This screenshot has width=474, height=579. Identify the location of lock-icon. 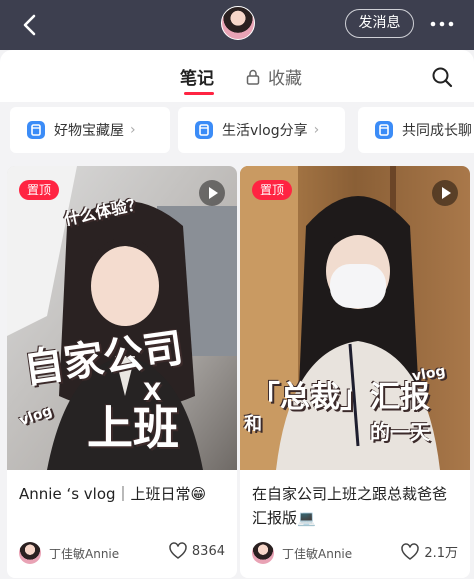
(253, 77).